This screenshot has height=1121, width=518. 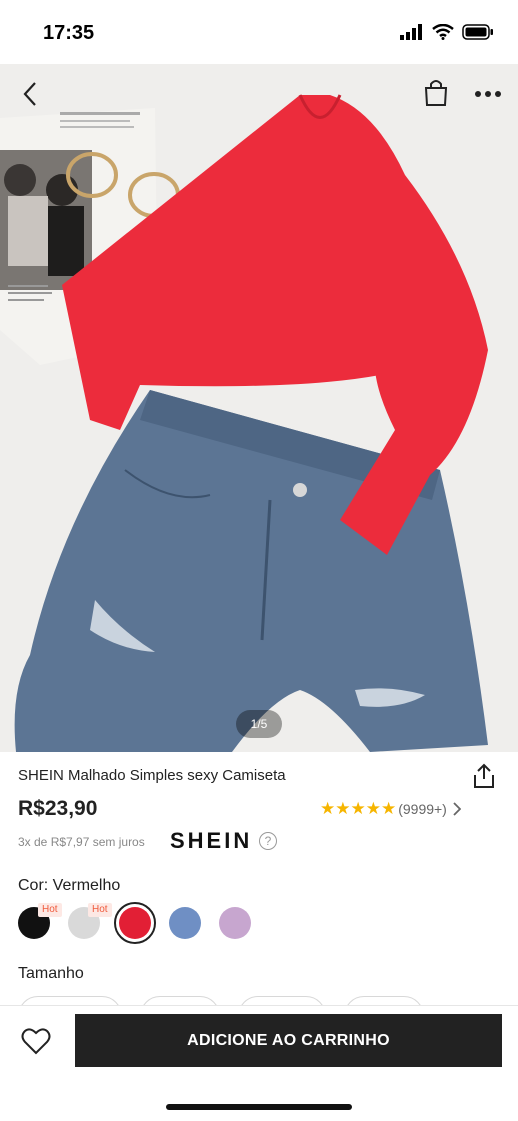 I want to click on more-icon, so click(x=488, y=94).